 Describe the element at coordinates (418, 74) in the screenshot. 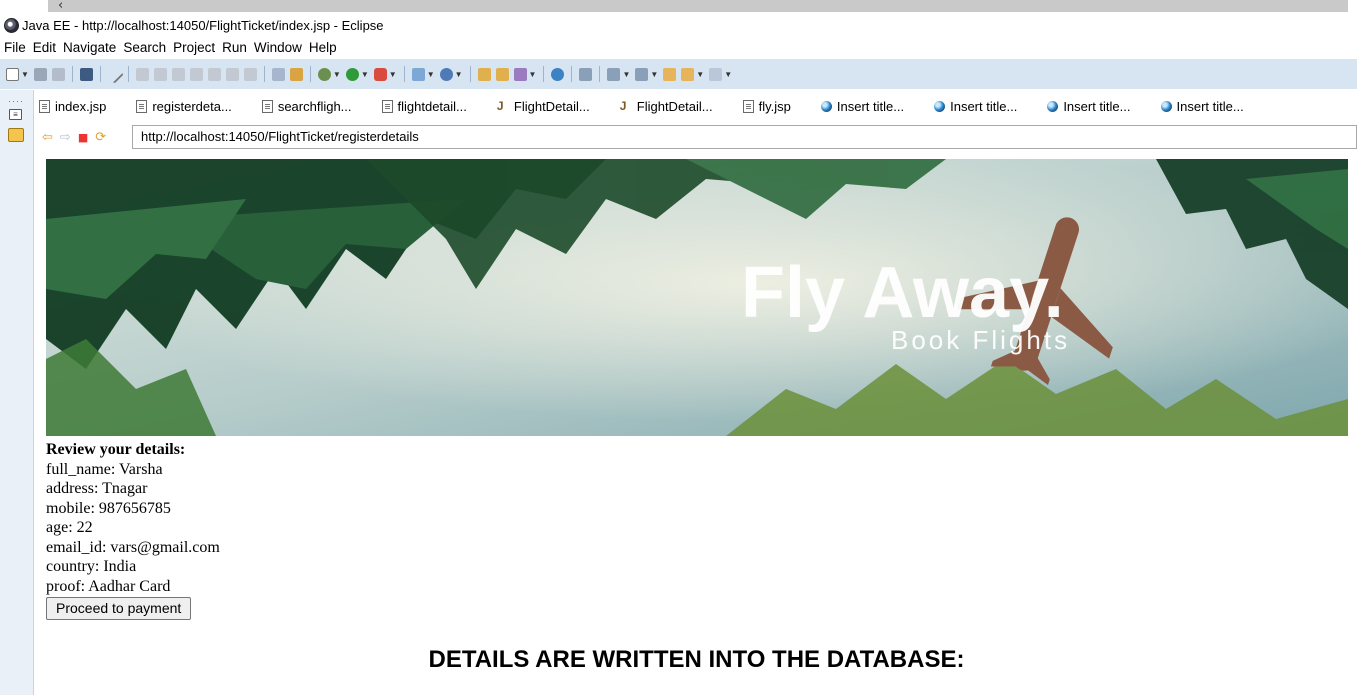

I see `new-server-icon` at that location.